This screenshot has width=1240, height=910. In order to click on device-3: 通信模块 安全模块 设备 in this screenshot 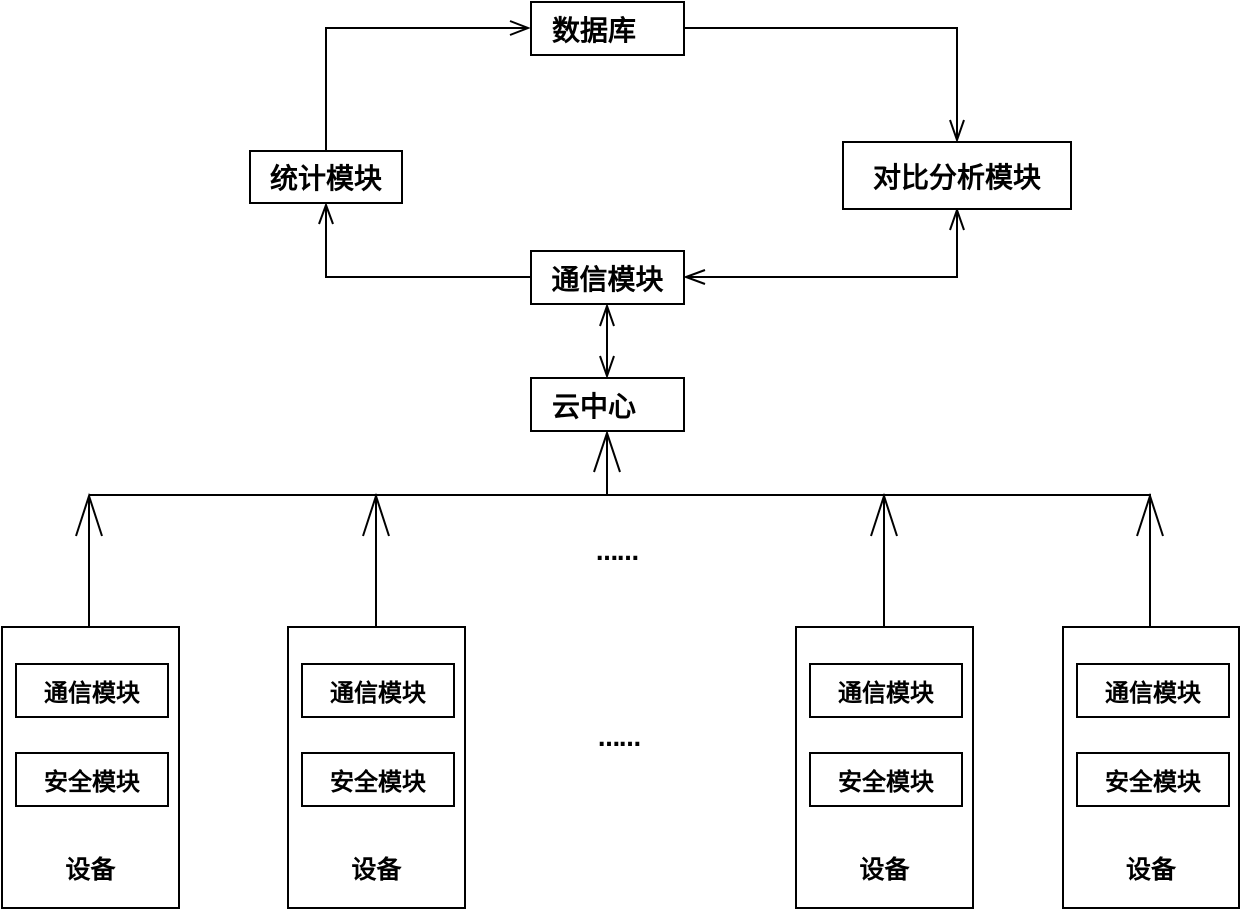, I will do `click(884, 767)`.